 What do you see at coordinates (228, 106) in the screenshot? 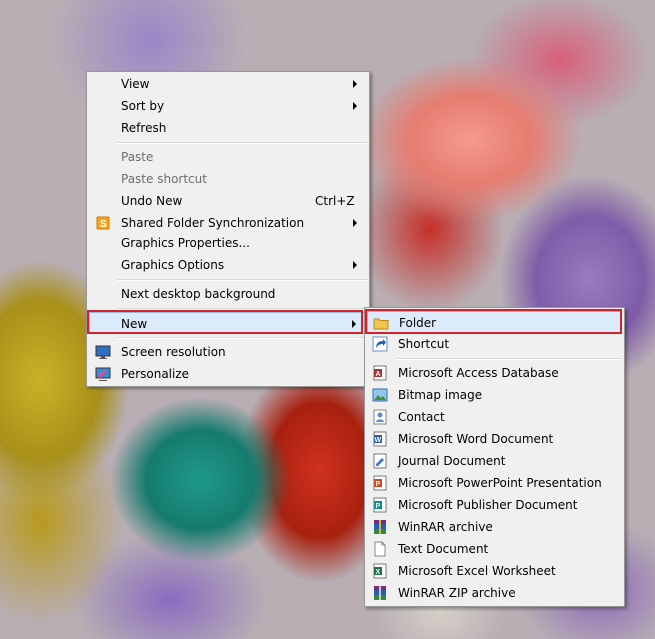
I see `menu-item-sort-by: Sort by` at bounding box center [228, 106].